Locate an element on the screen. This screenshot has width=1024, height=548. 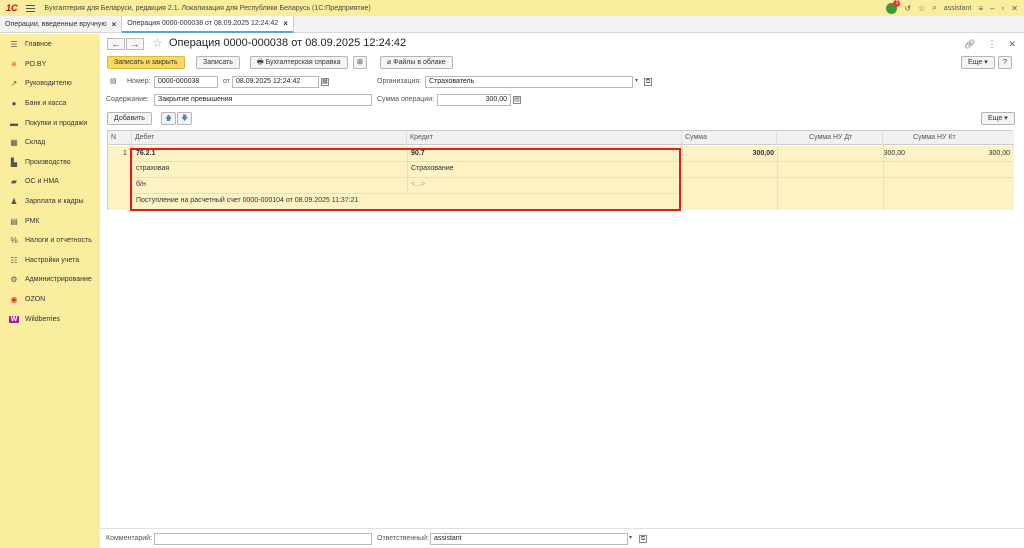
organization-field: Страхователь is located at coordinates (529, 82).